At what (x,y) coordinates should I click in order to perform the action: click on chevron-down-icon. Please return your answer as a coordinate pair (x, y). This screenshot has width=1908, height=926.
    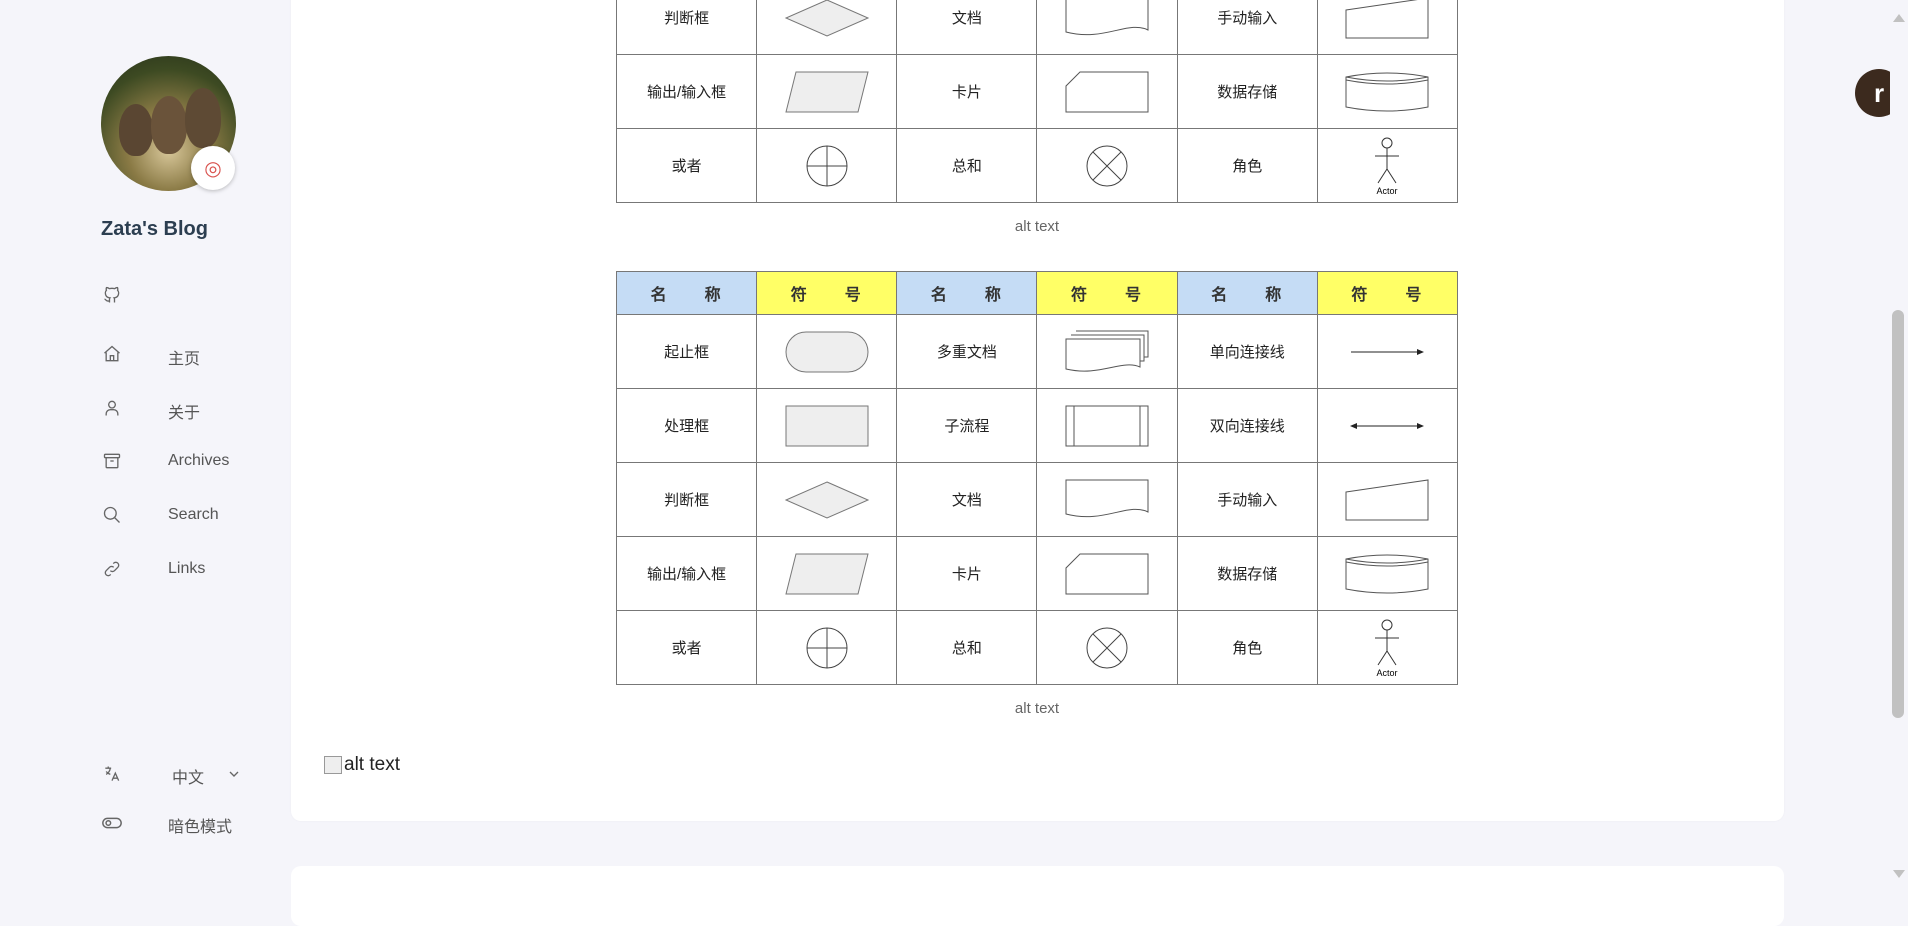
    Looking at the image, I should click on (234, 774).